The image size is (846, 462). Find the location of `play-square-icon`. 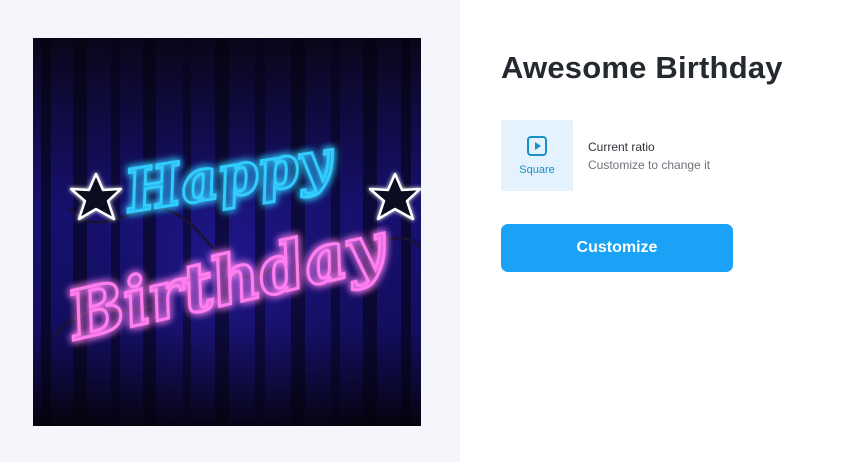

play-square-icon is located at coordinates (537, 146).